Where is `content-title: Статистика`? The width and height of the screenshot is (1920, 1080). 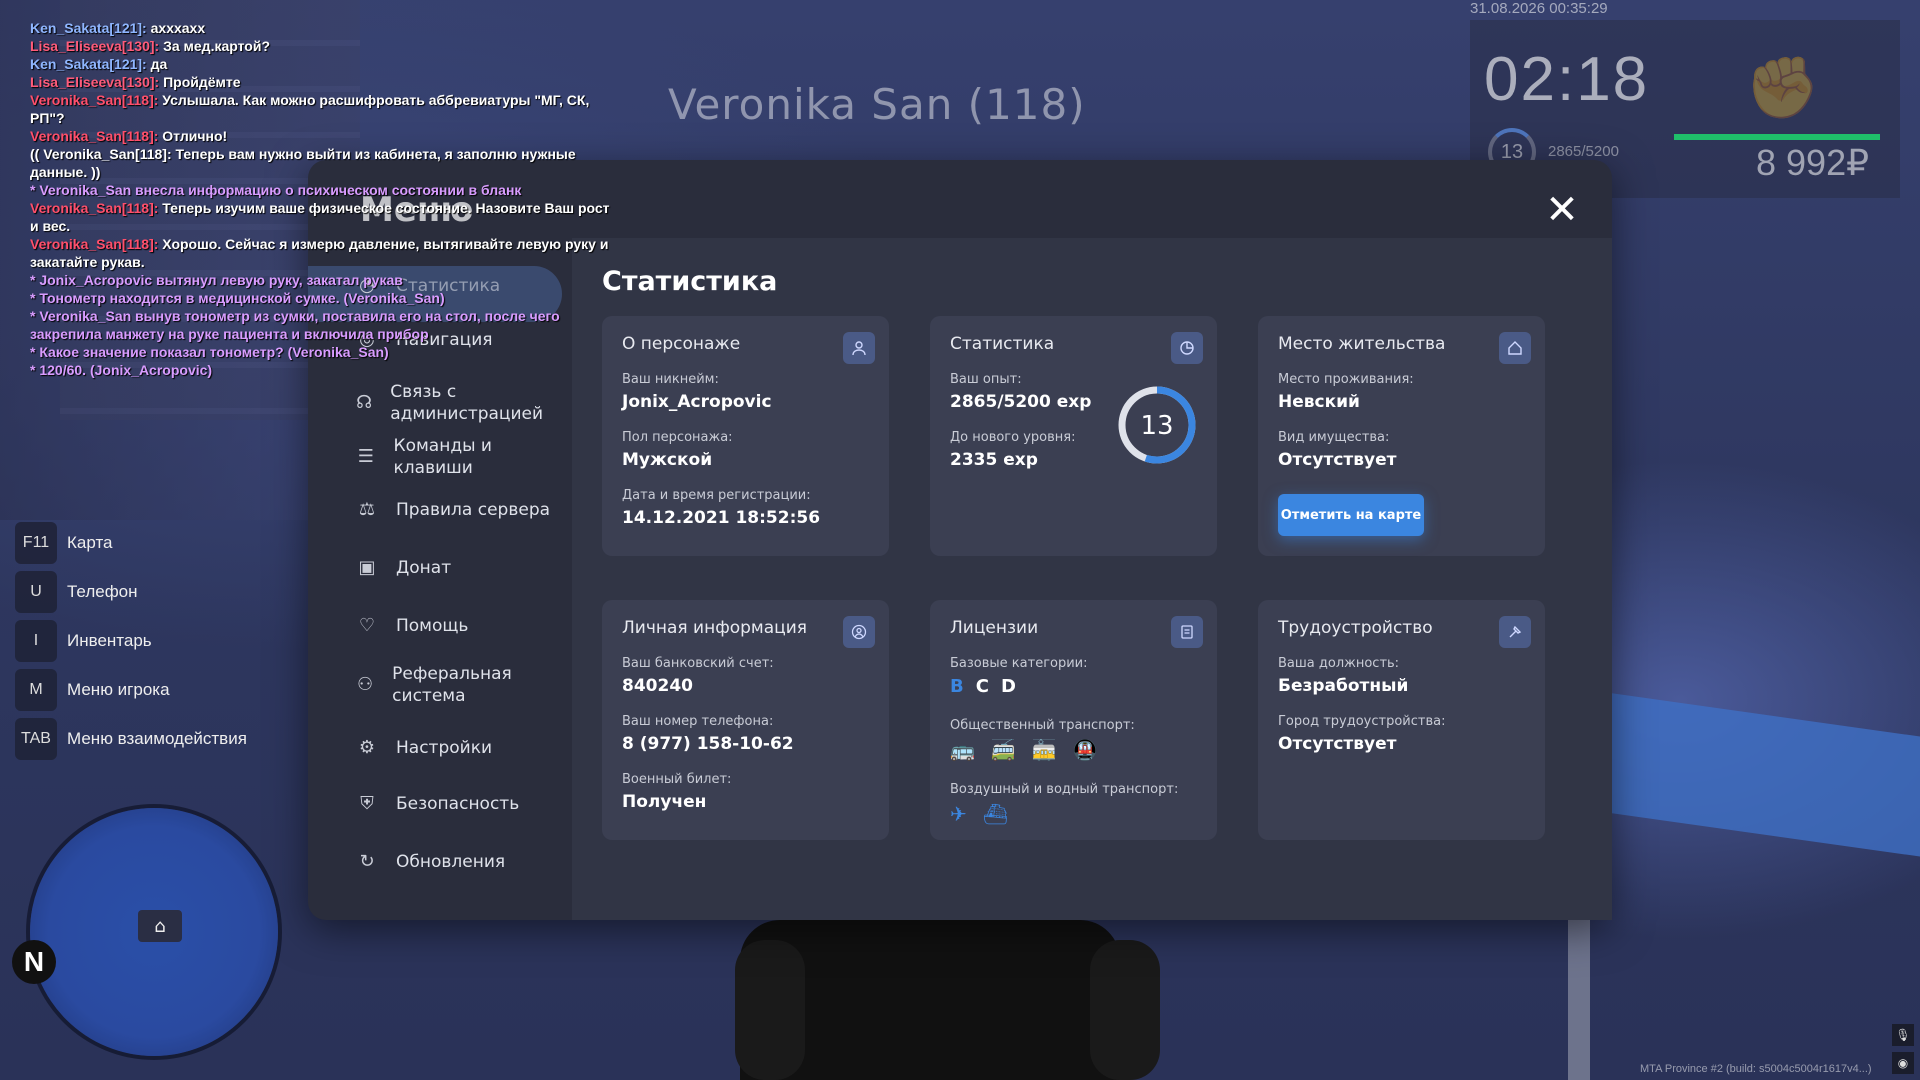 content-title: Статистика is located at coordinates (690, 281).